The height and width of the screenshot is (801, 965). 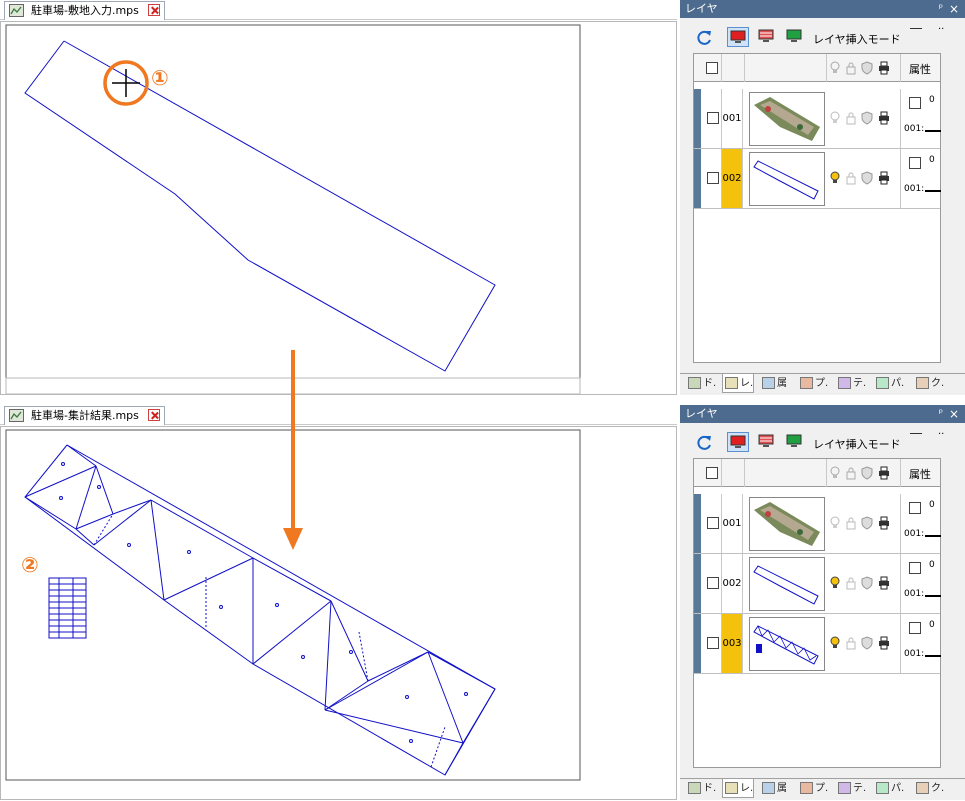 What do you see at coordinates (160, 78) in the screenshot?
I see `step1-marker: ①` at bounding box center [160, 78].